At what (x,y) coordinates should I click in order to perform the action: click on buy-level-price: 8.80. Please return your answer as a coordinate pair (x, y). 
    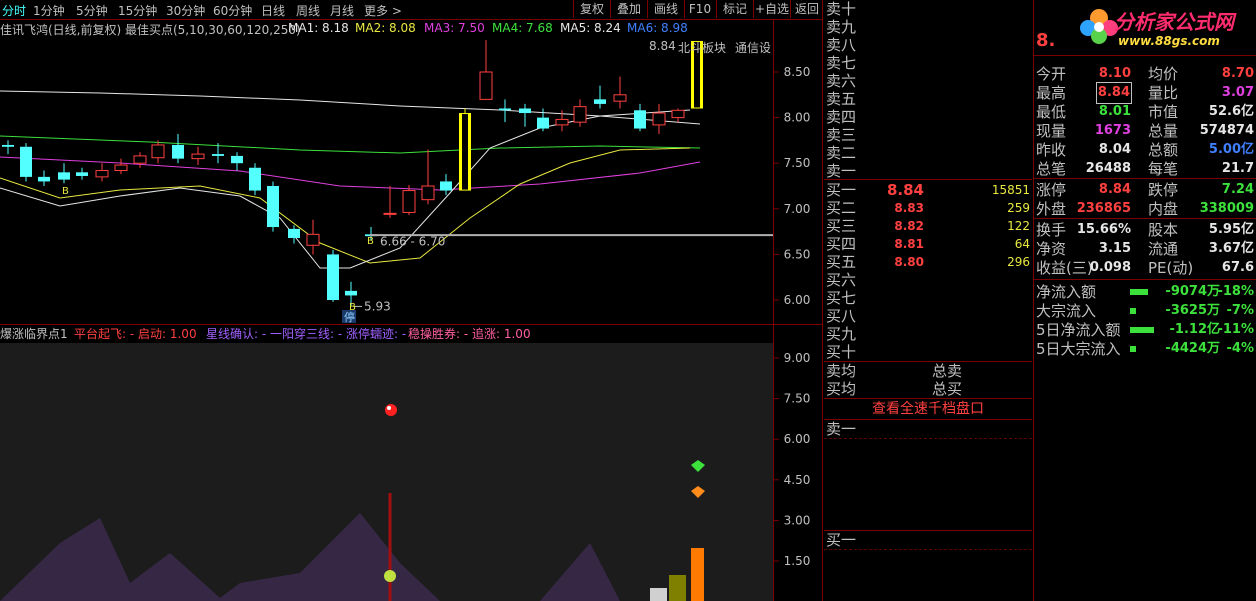
    Looking at the image, I should click on (909, 262).